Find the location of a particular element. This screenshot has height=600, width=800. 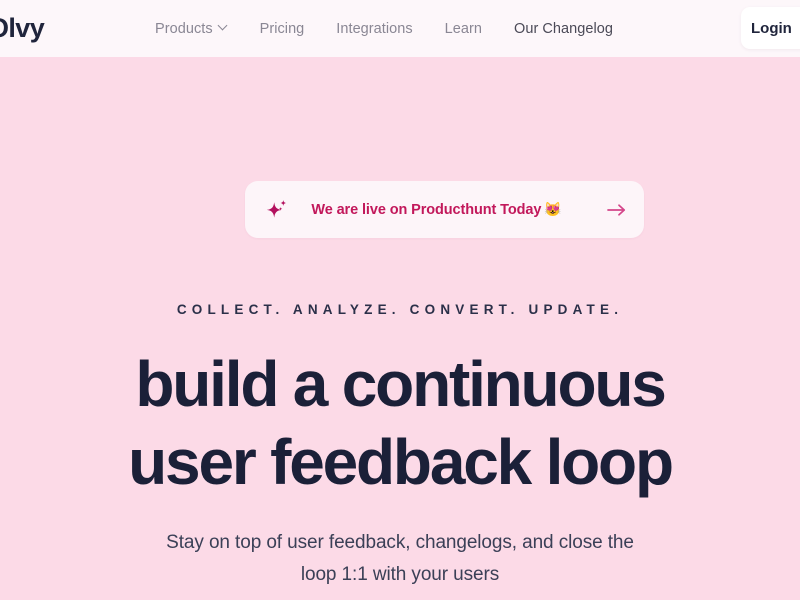

nav-item-pricing: Pricing is located at coordinates (282, 28).